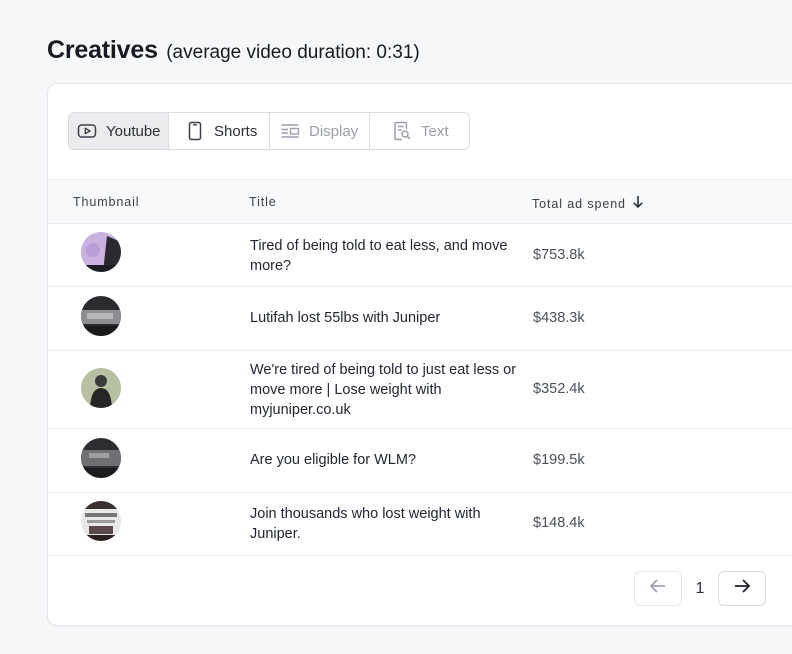 Image resolution: width=792 pixels, height=654 pixels. What do you see at coordinates (559, 318) in the screenshot?
I see `row-spend: $438.3k` at bounding box center [559, 318].